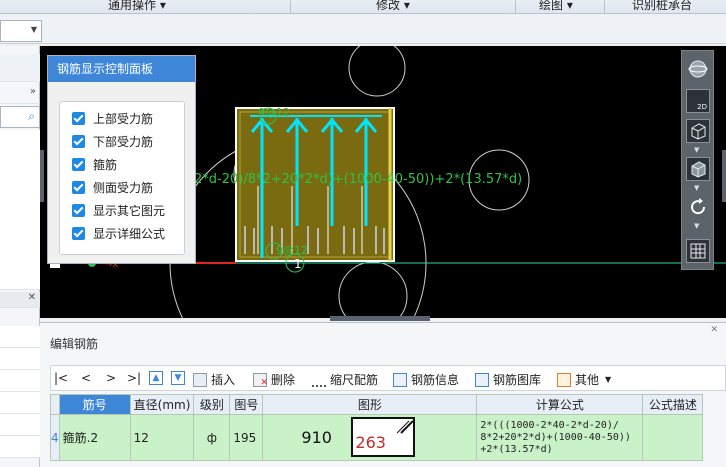  Describe the element at coordinates (426, 379) in the screenshot. I see `rebar-info-button: 钢筋信息` at that location.